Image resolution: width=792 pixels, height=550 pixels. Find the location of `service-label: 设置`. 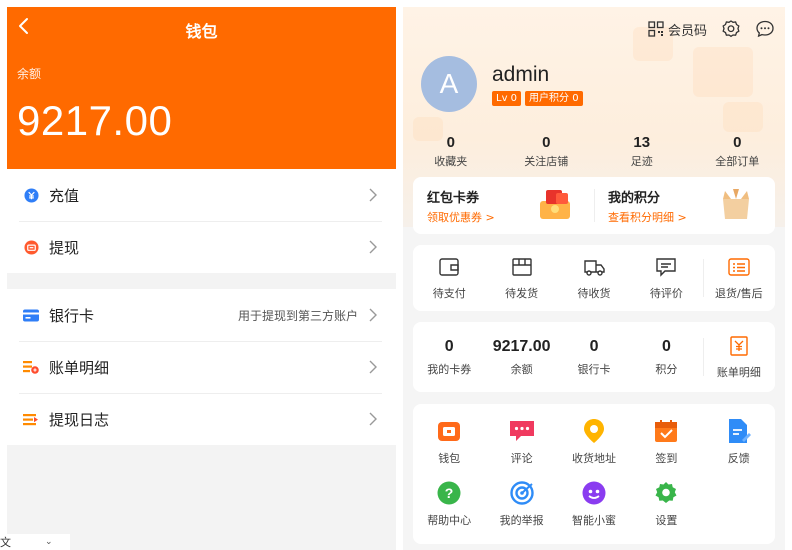

service-label: 设置 is located at coordinates (666, 520).